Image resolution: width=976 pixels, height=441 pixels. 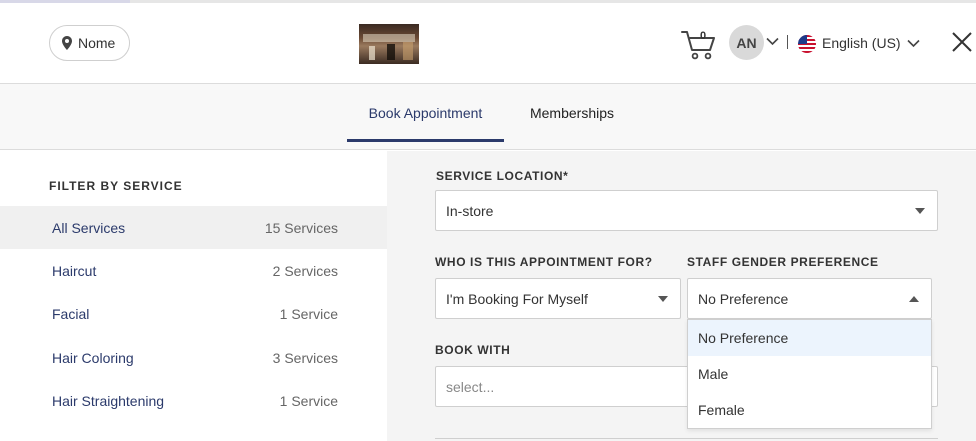 What do you see at coordinates (97, 43) in the screenshot?
I see `location-label: Nome` at bounding box center [97, 43].